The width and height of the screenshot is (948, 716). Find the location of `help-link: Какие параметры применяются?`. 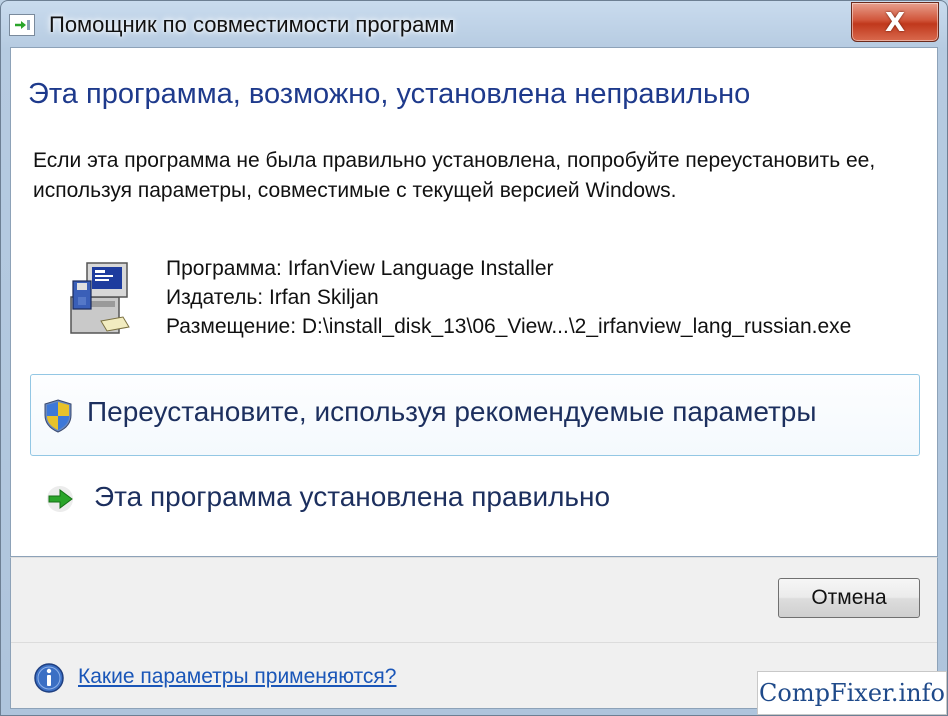

help-link: Какие параметры применяются? is located at coordinates (237, 677).